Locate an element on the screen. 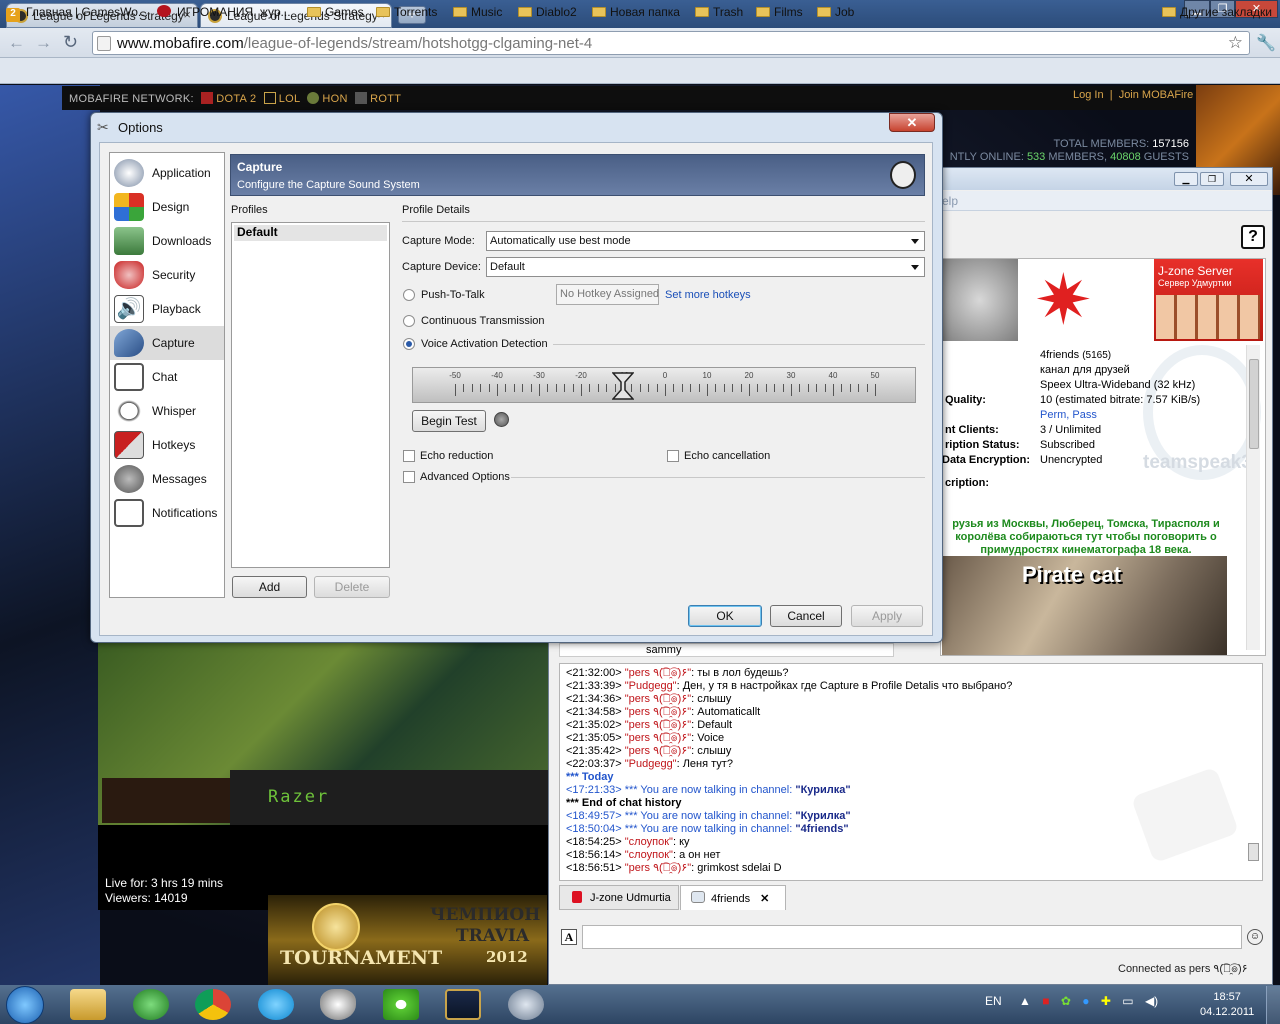 The height and width of the screenshot is (1024, 1280). network-link-rott: ROTT is located at coordinates (385, 99).